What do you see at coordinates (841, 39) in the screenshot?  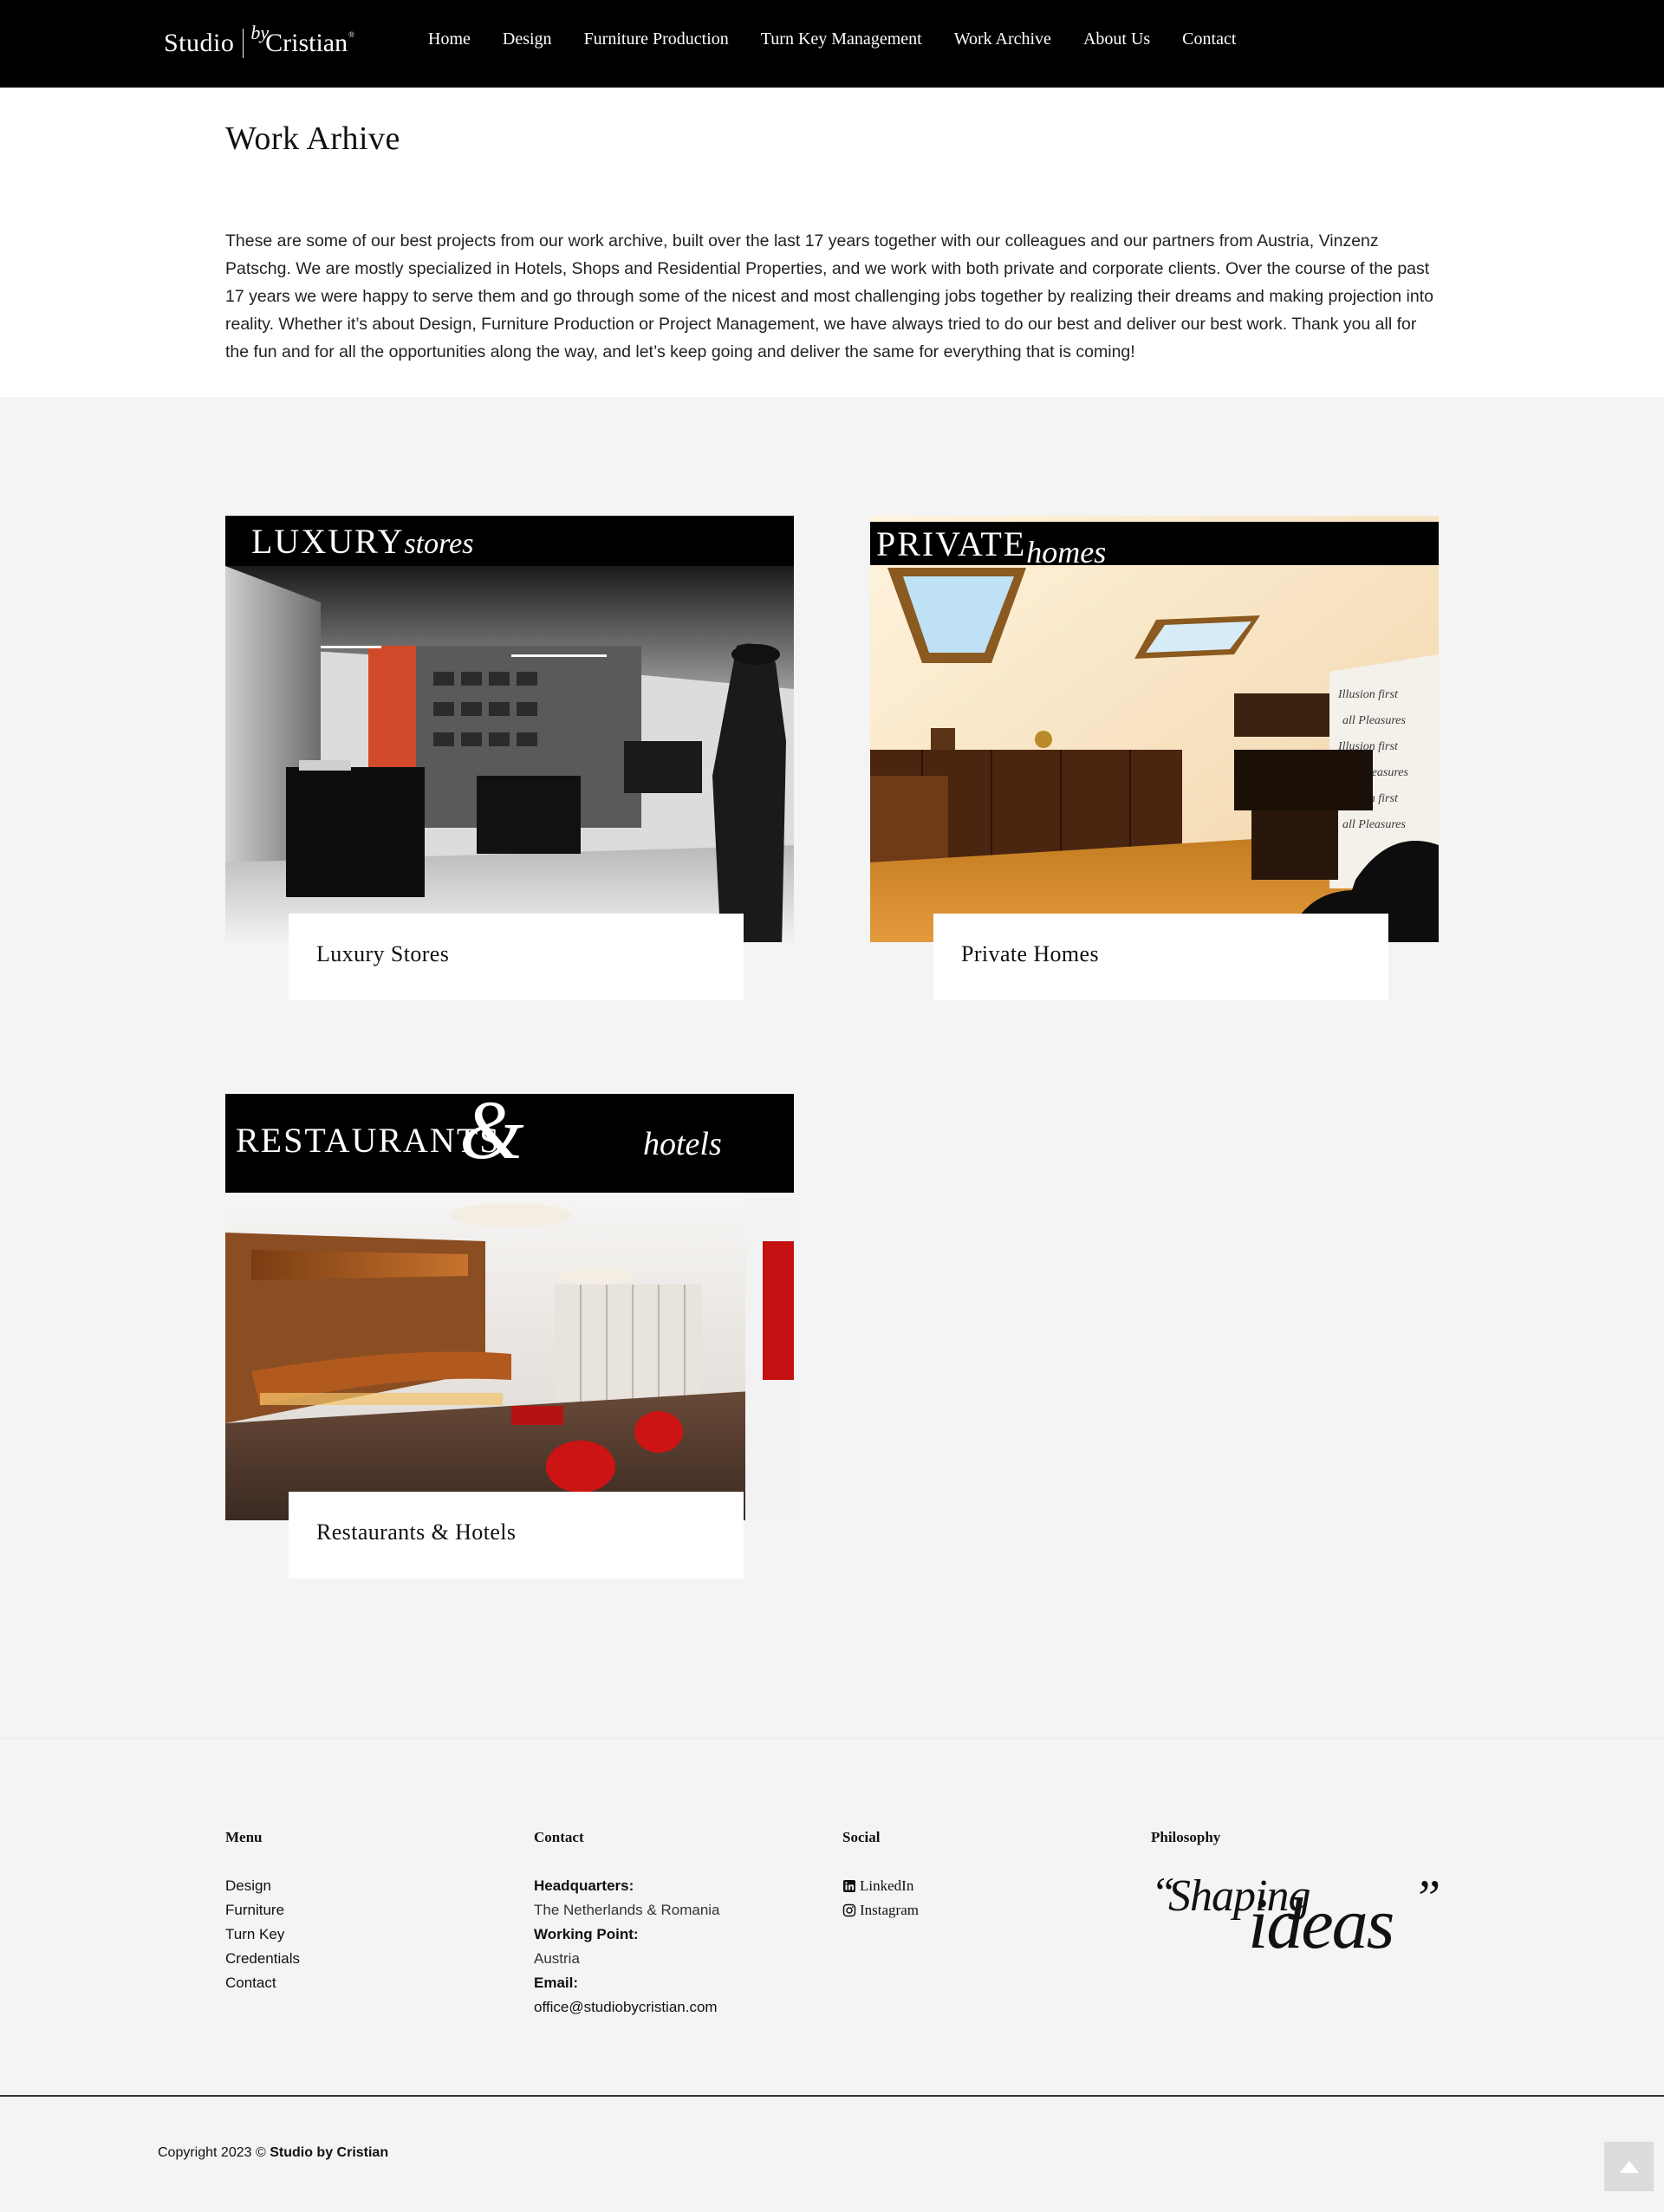 I see `nav-turn-key-management: Turn Key Management` at bounding box center [841, 39].